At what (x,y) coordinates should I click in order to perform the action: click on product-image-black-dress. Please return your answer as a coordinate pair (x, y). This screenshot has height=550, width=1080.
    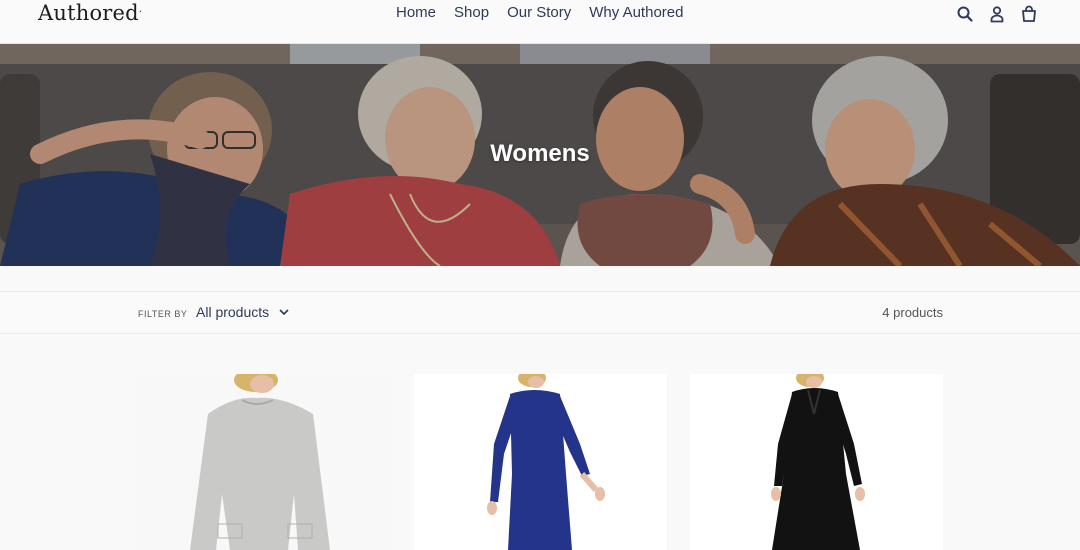
    Looking at the image, I should click on (816, 462).